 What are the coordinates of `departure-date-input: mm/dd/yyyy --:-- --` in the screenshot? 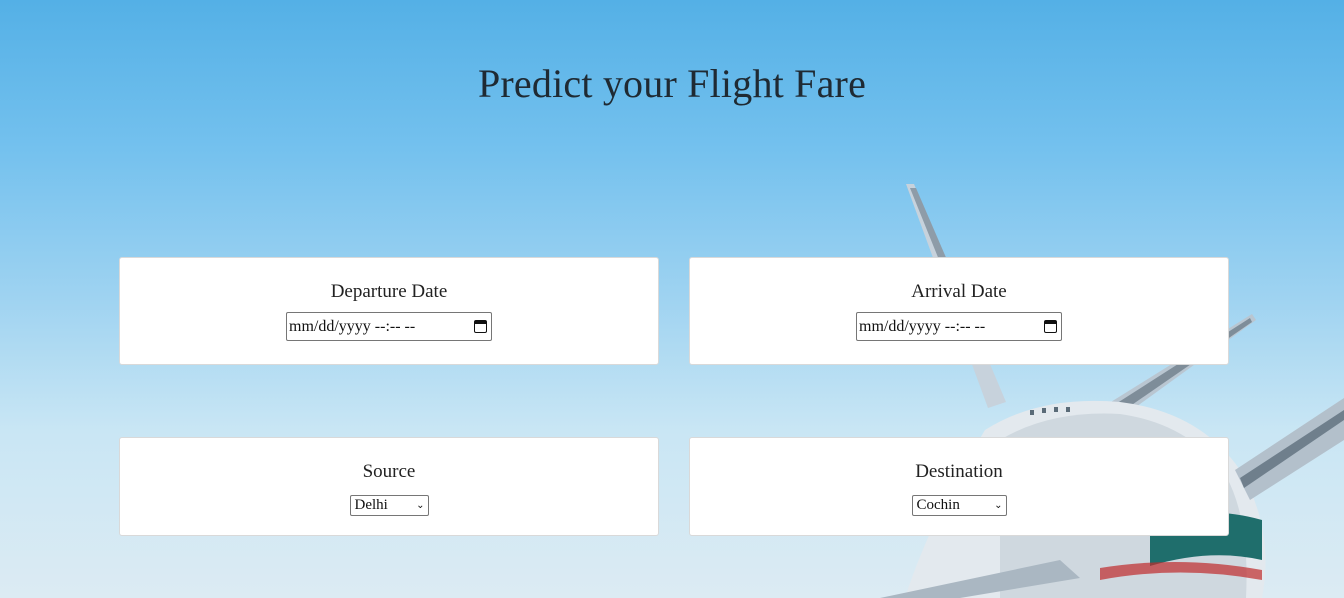 It's located at (389, 326).